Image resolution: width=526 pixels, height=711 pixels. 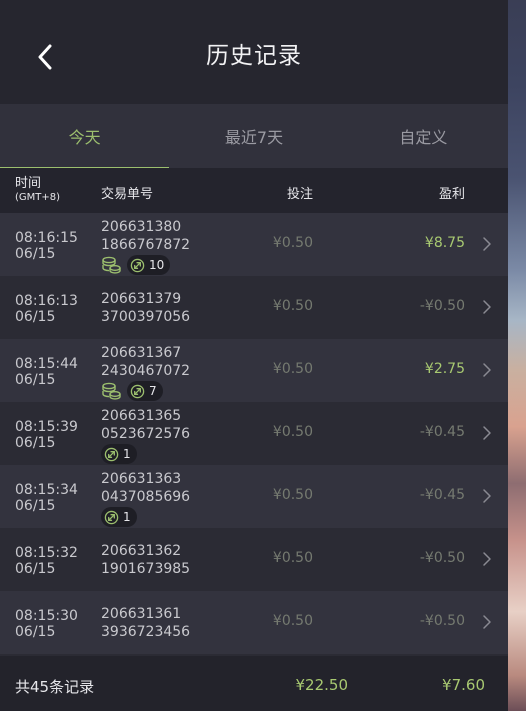 I want to click on row-profit: ¥8.75, so click(x=444, y=243).